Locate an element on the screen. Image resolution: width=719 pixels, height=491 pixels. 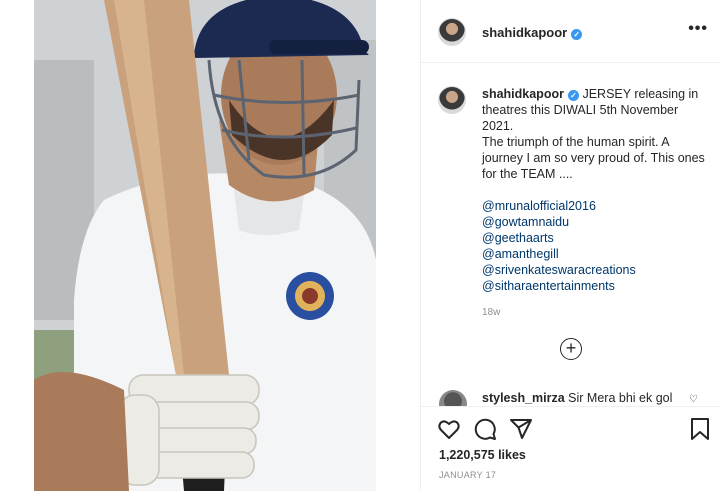
bookmark-icon is located at coordinates (700, 429).